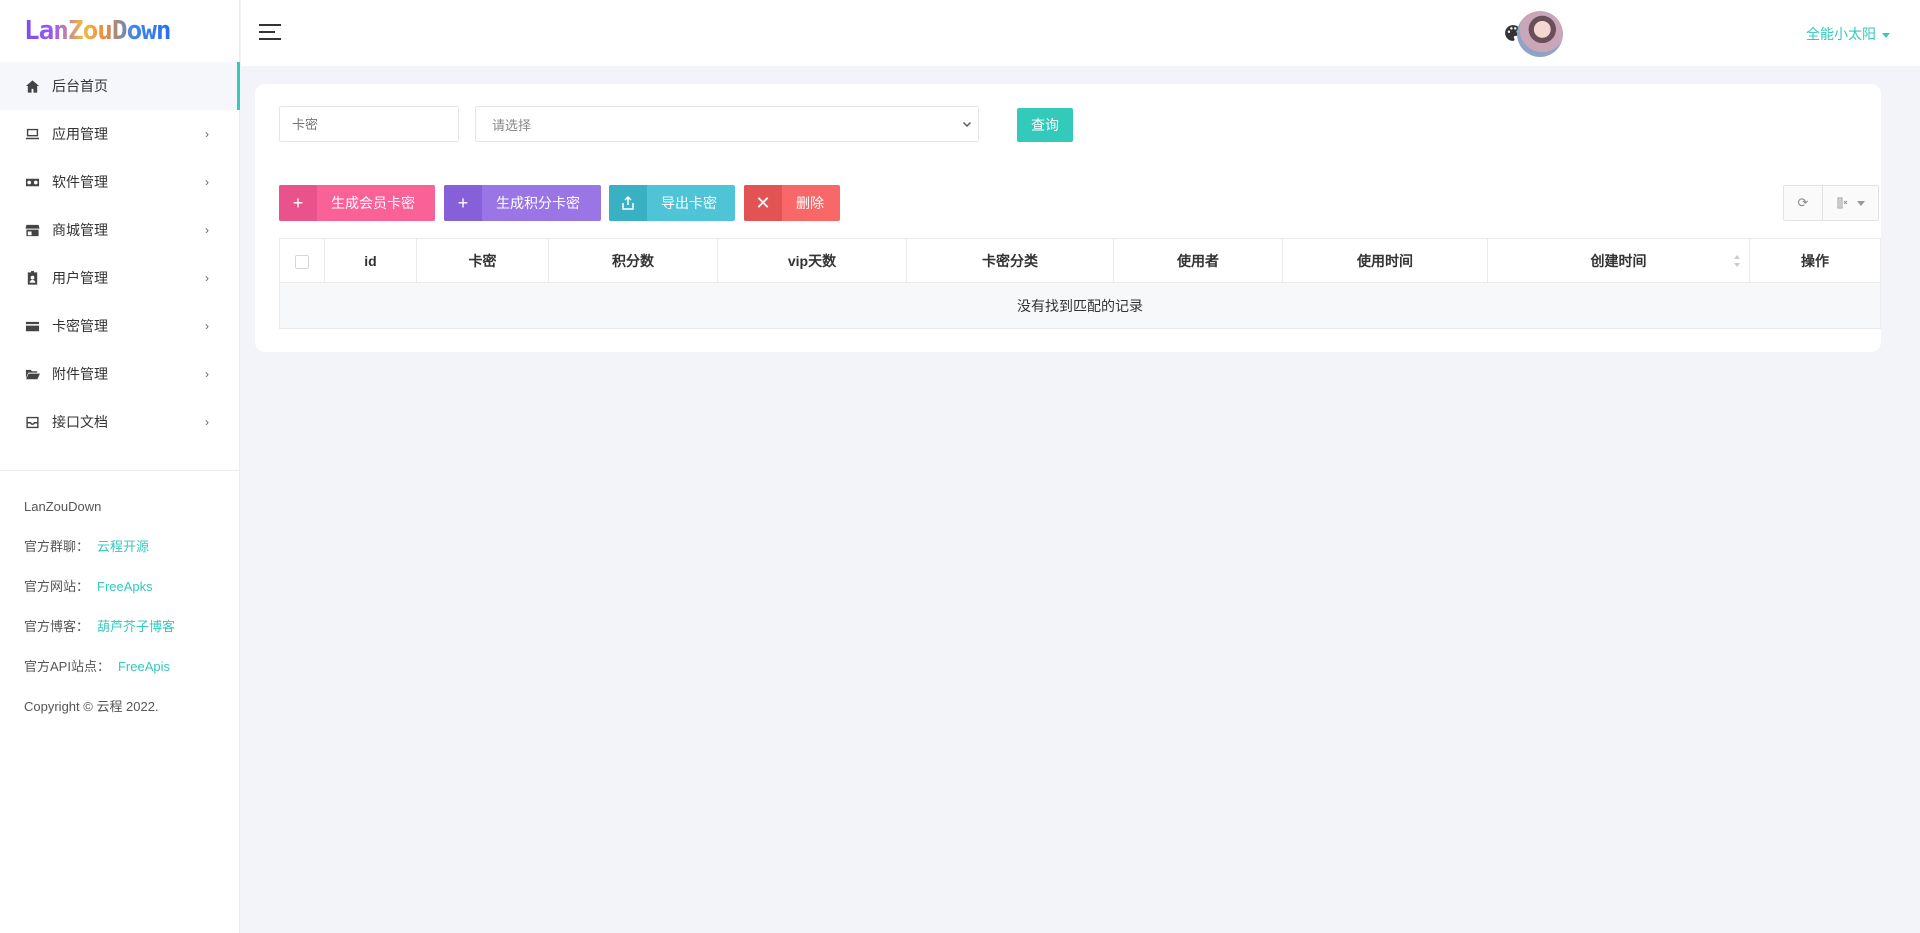 The height and width of the screenshot is (933, 1920). Describe the element at coordinates (80, 182) in the screenshot. I see `sidebar-item-label: 软件管理` at that location.